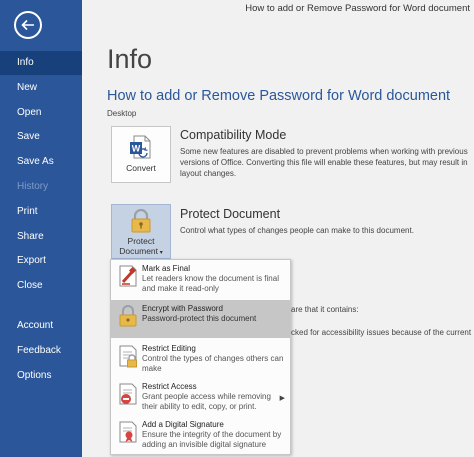  What do you see at coordinates (140, 147) in the screenshot?
I see `convert-document-icon: W` at bounding box center [140, 147].